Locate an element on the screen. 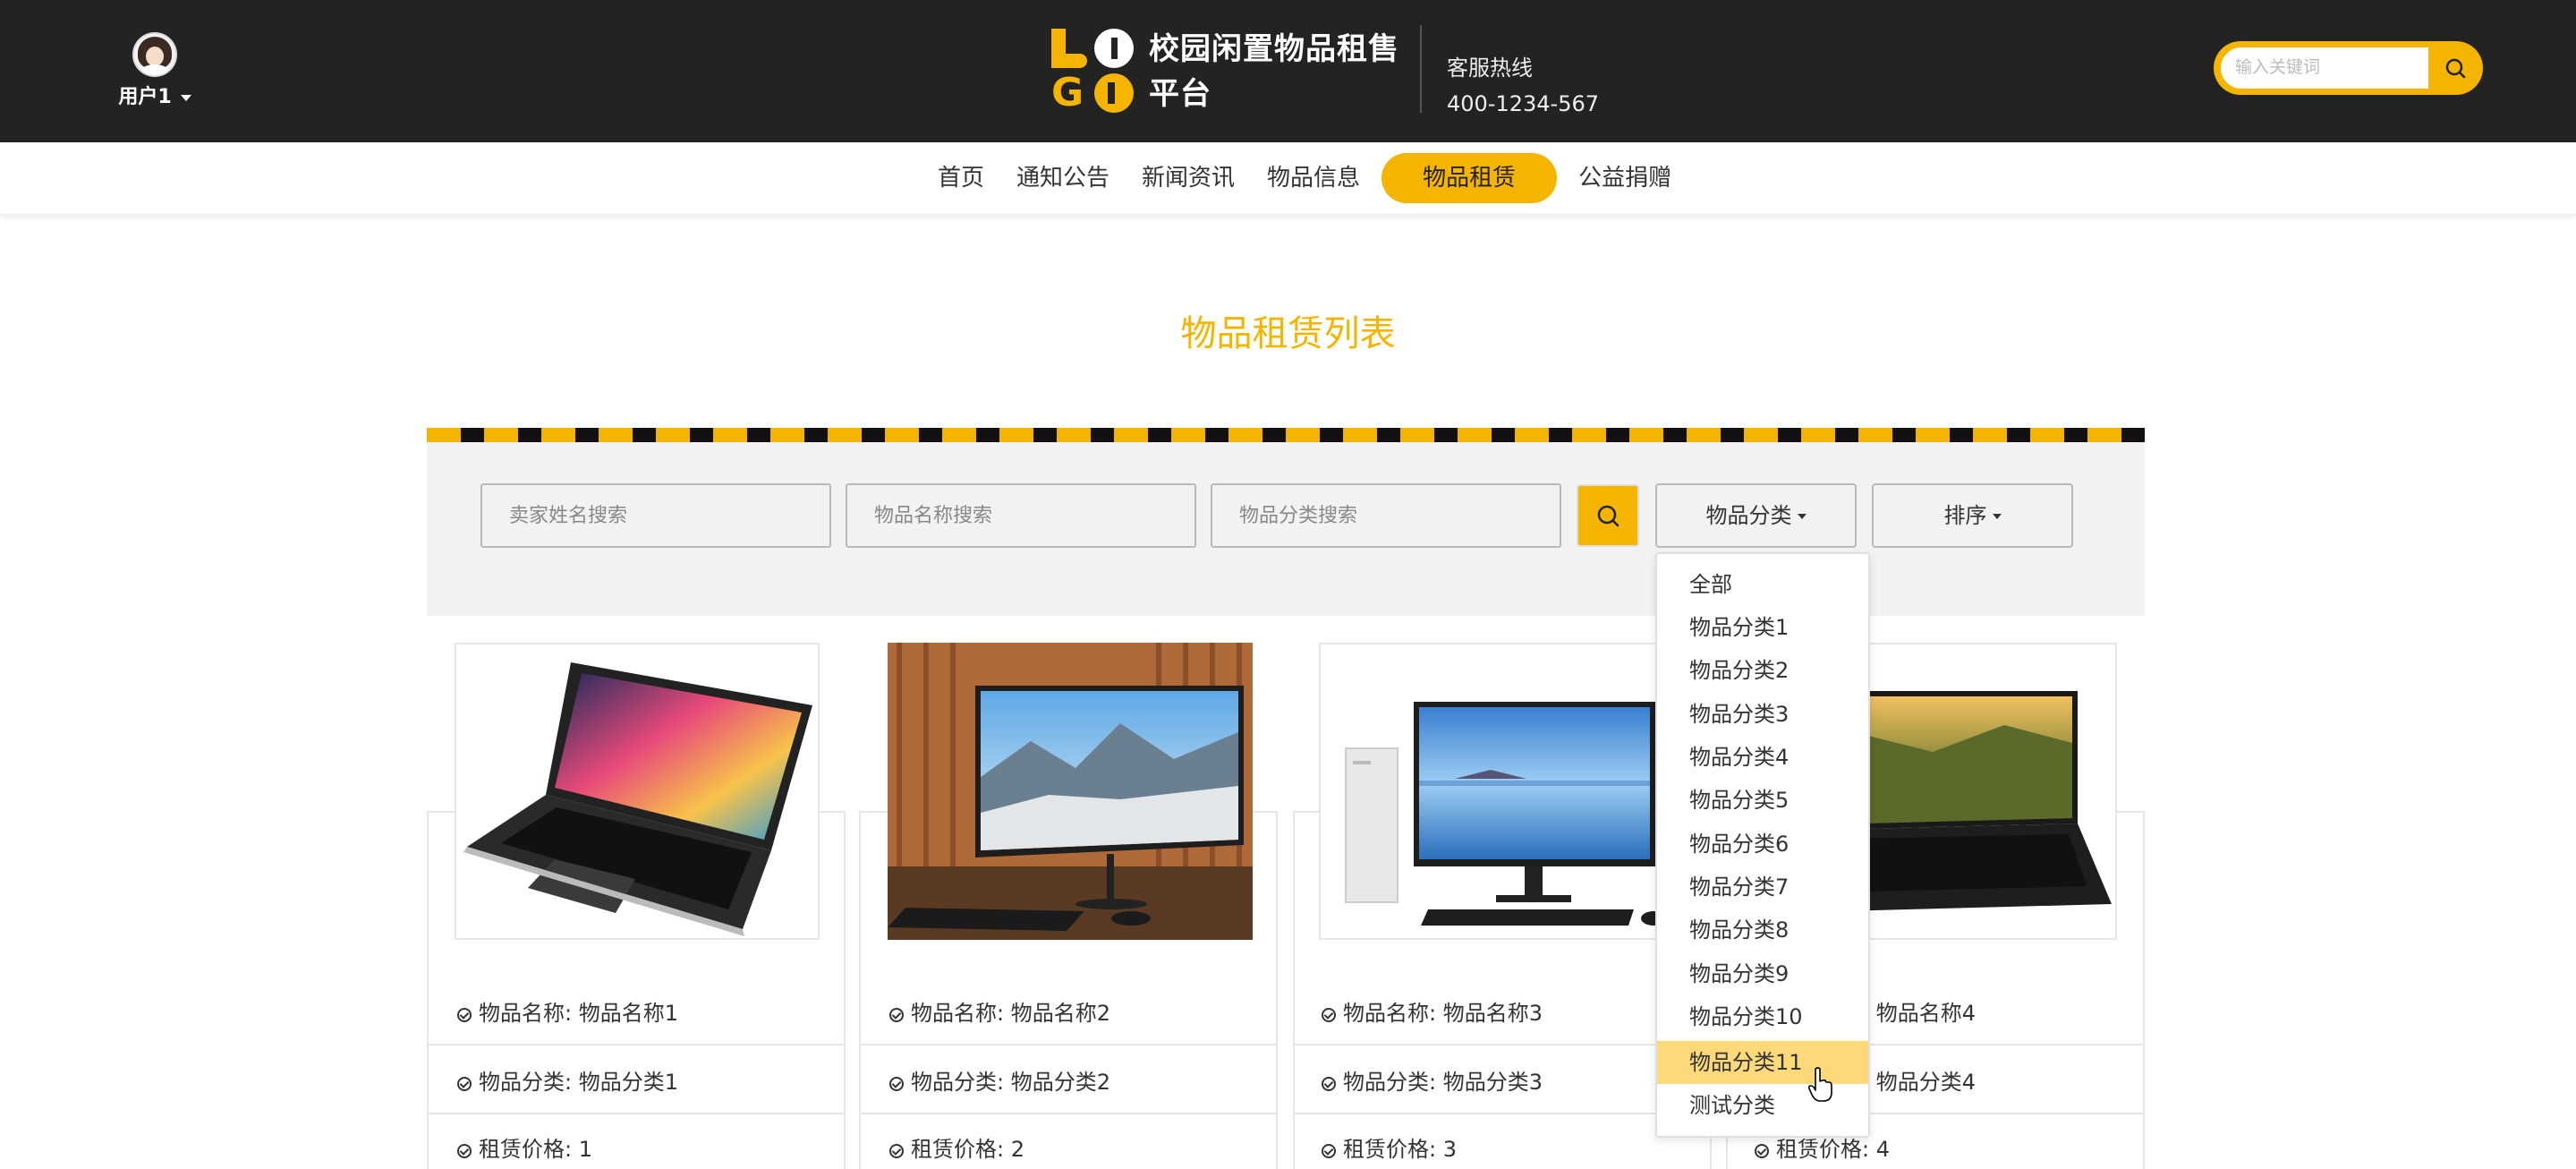  product-name: 物品名称: 物品名称3 is located at coordinates (1432, 1011).